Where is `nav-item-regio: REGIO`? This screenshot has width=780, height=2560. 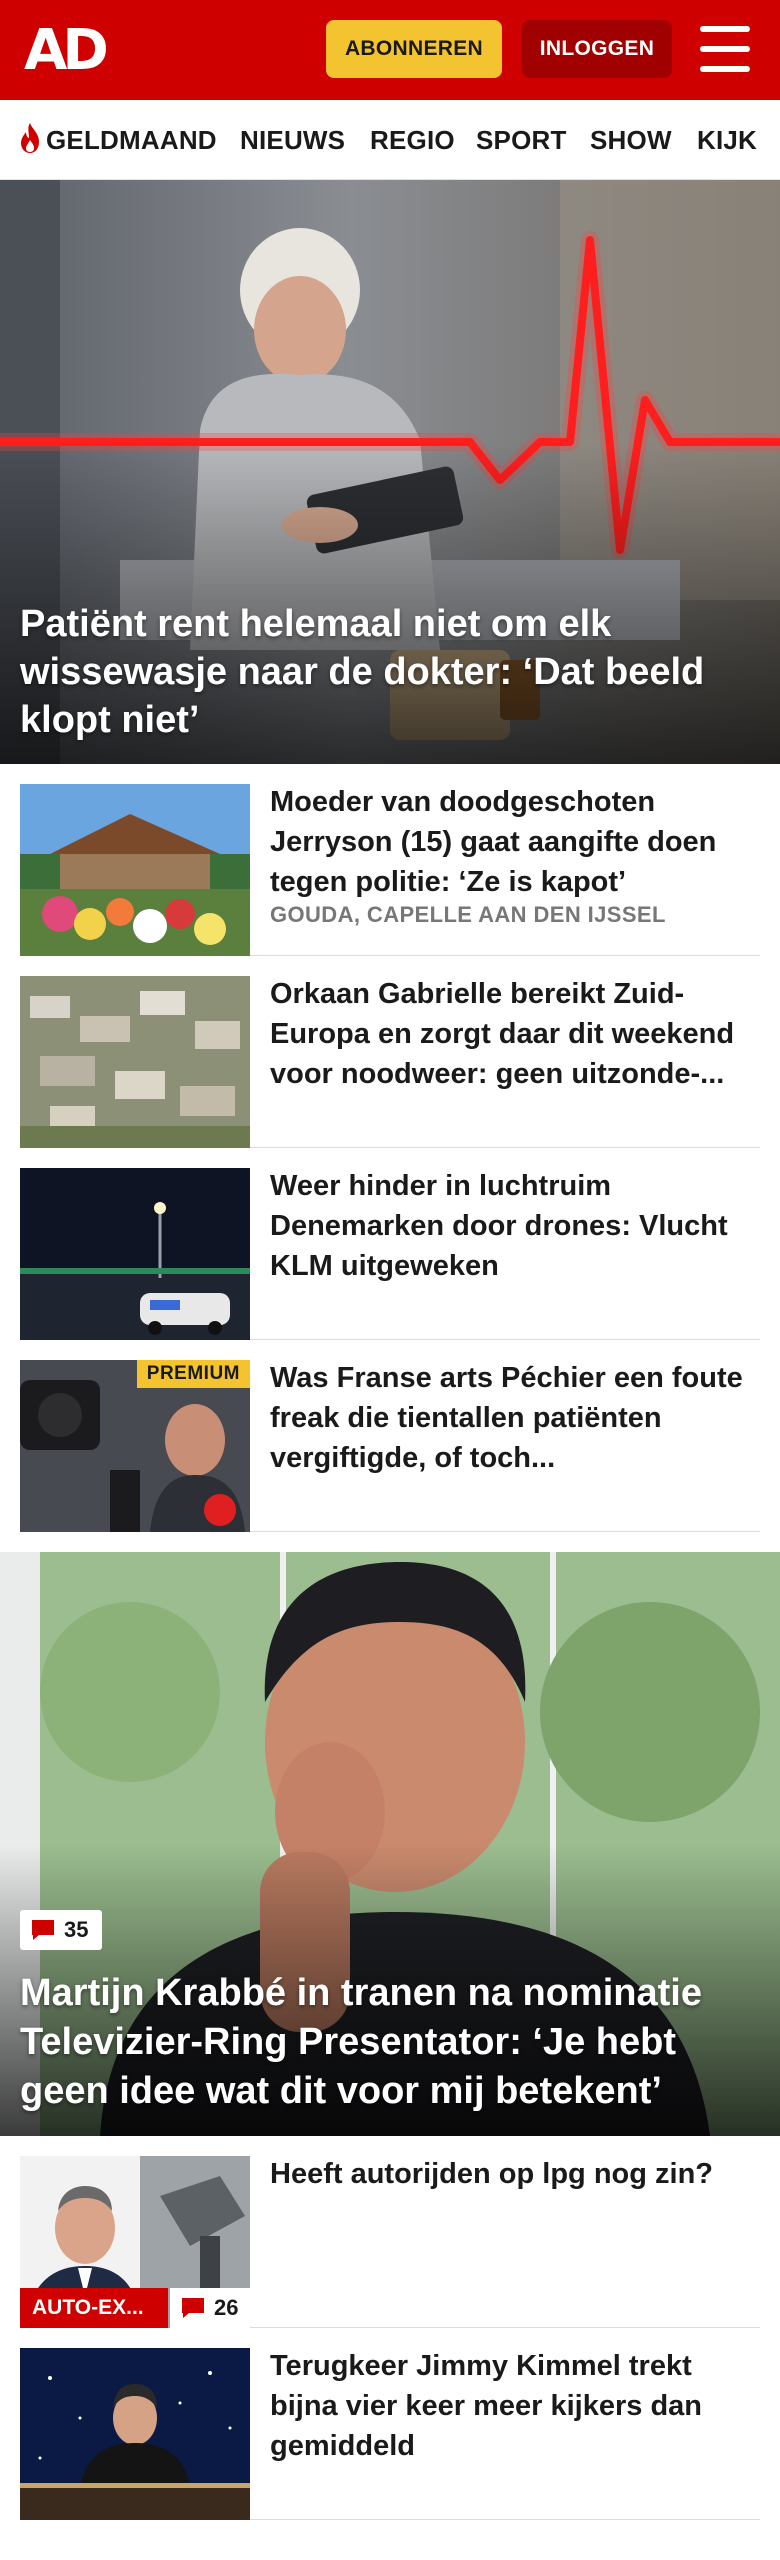 nav-item-regio: REGIO is located at coordinates (412, 139).